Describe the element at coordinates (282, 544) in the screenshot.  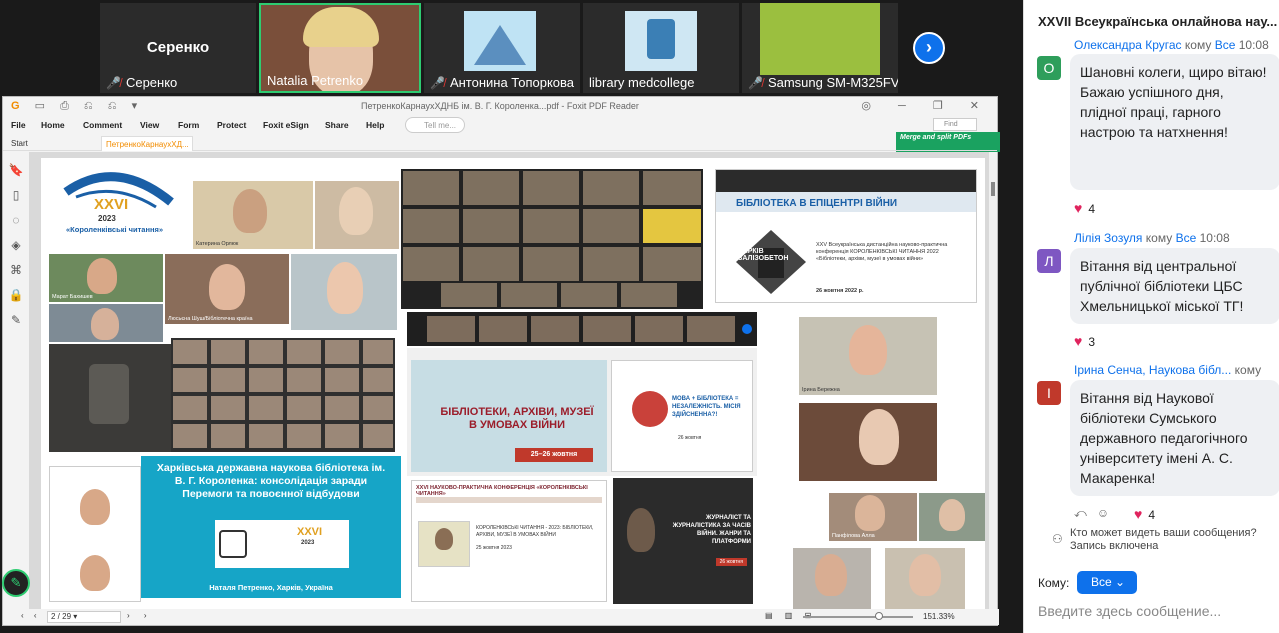
I see `kharkiv-logos: XXVI 2023` at that location.